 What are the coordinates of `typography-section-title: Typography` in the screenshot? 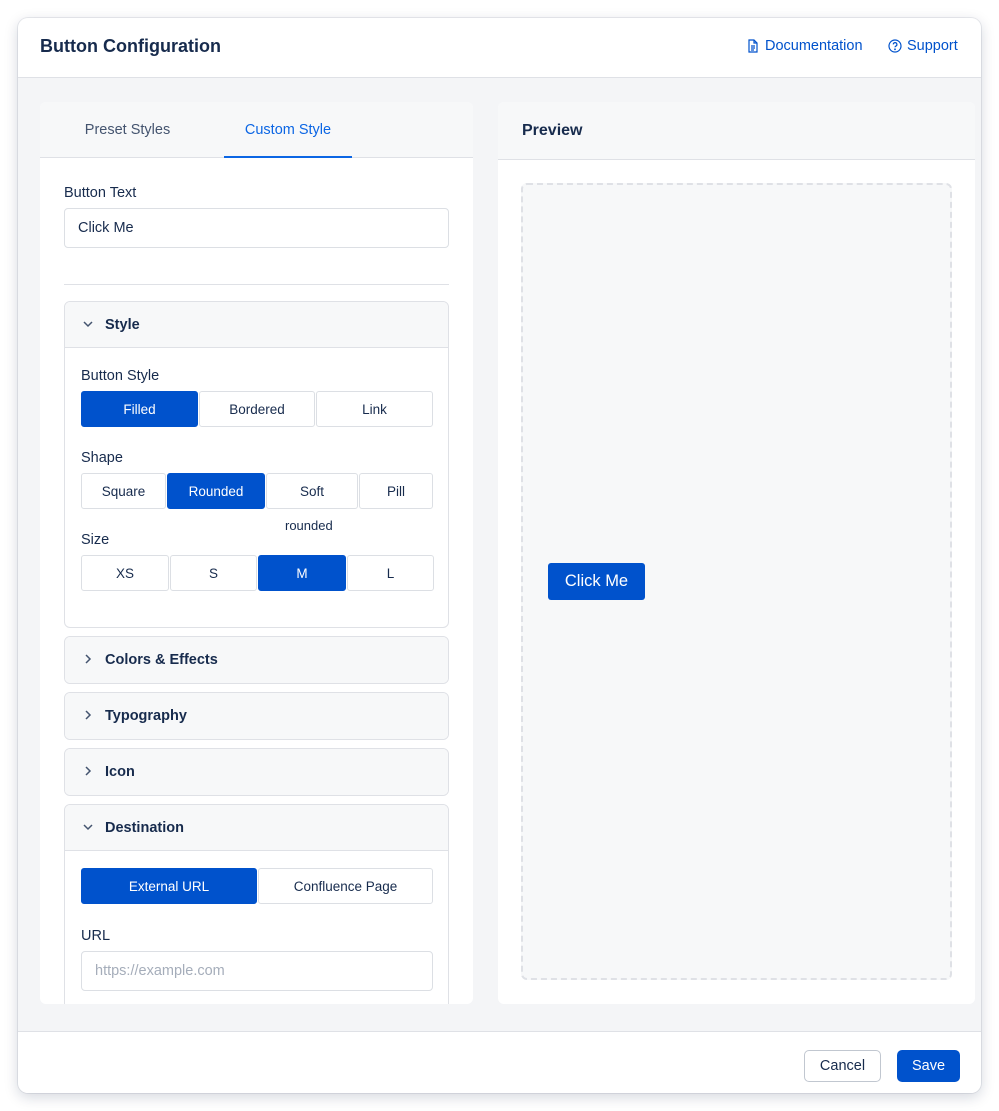 It's located at (146, 716).